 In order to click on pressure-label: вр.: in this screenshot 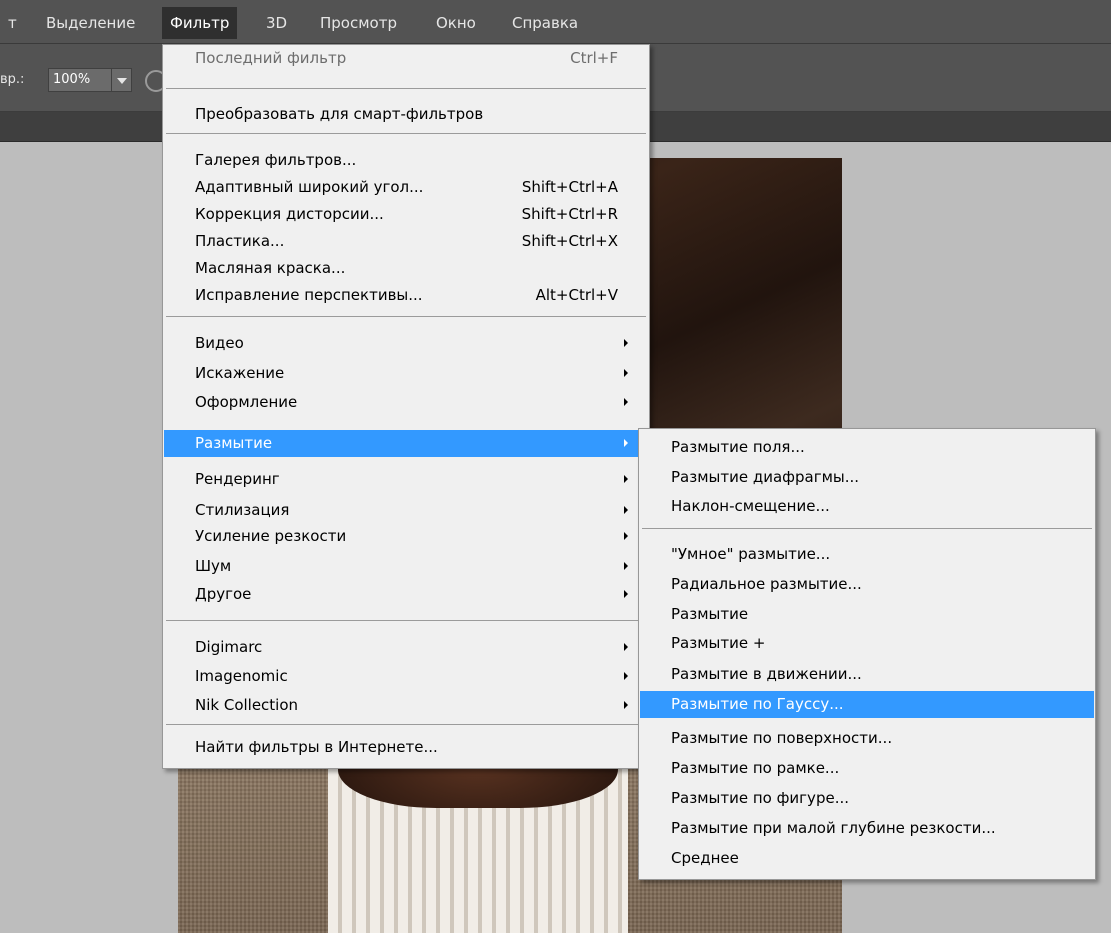, I will do `click(12, 79)`.